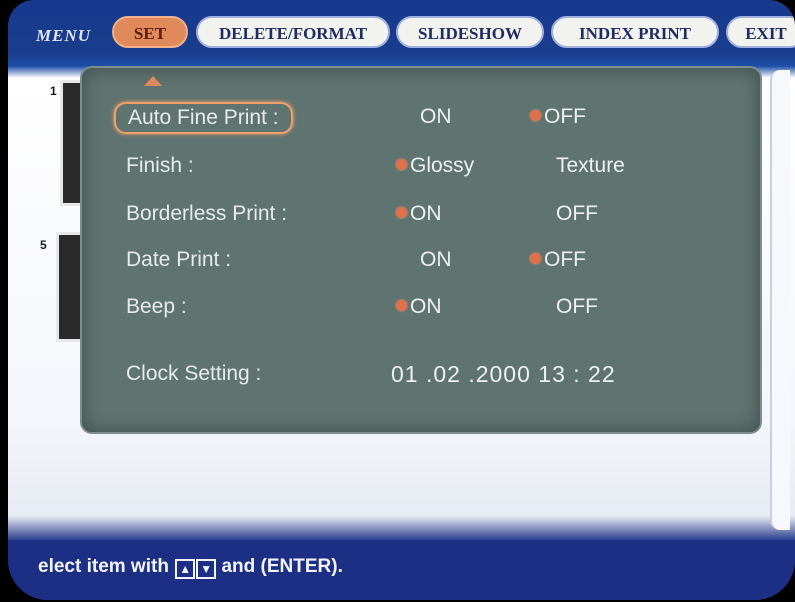 This screenshot has width=795, height=602. What do you see at coordinates (419, 214) in the screenshot?
I see `borderless-print-on-option: ON` at bounding box center [419, 214].